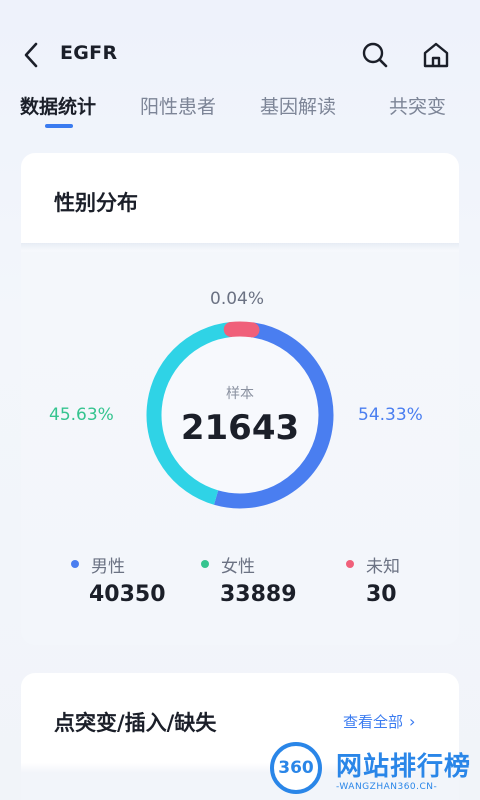  I want to click on legend-value: 30, so click(381, 594).